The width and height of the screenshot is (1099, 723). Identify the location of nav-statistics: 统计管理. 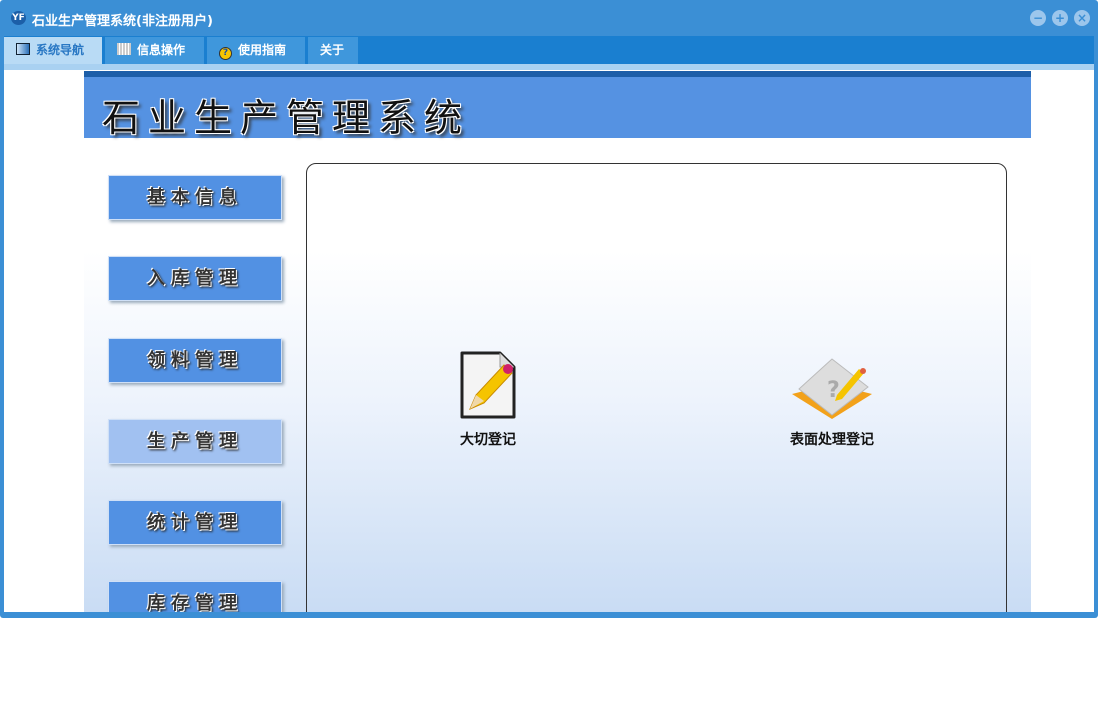
(195, 522).